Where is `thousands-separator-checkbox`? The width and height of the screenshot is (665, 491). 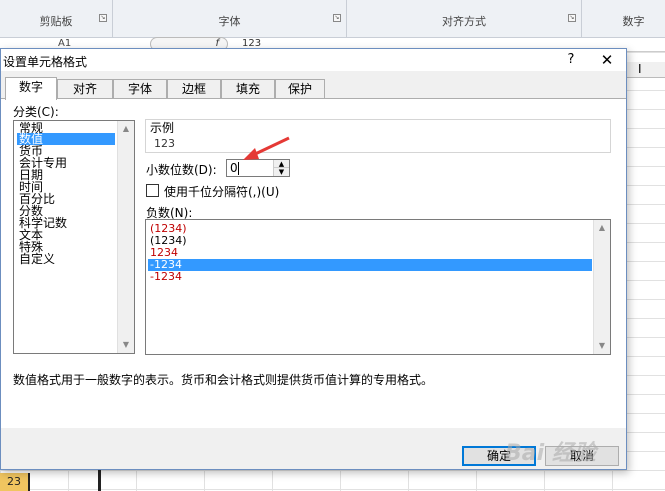
thousands-separator-checkbox is located at coordinates (152, 190).